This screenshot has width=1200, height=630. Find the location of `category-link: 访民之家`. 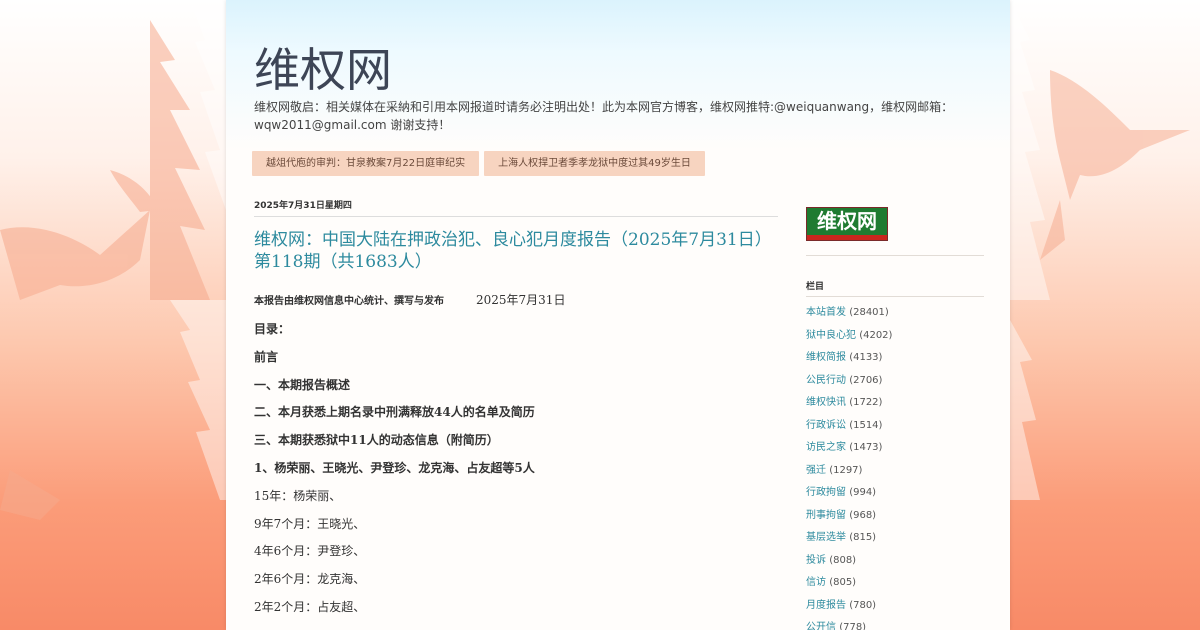

category-link: 访民之家 is located at coordinates (826, 447).